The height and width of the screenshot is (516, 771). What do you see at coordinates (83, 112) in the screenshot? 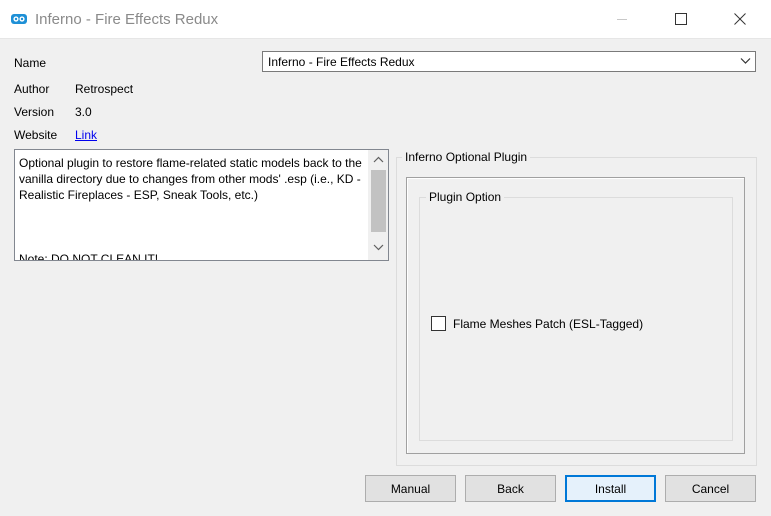
I see `version-value: 3.0` at bounding box center [83, 112].